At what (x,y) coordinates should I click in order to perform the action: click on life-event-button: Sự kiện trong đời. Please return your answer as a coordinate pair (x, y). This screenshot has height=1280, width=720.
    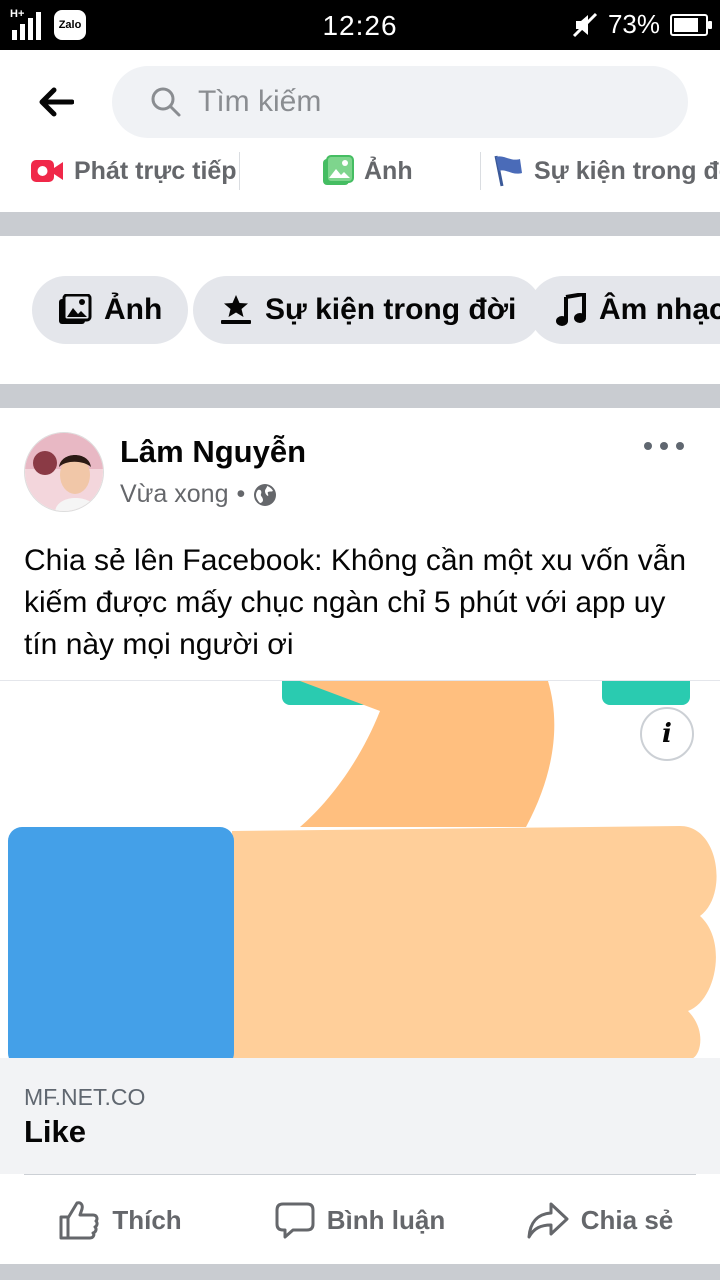
    Looking at the image, I should click on (606, 171).